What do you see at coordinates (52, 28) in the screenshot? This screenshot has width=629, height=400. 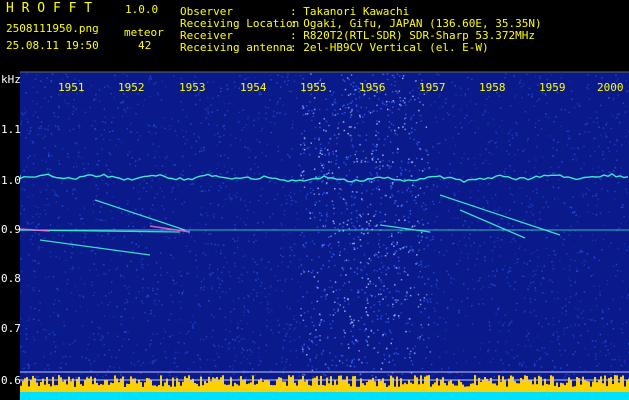 I see `file-name: 2508111950.png` at bounding box center [52, 28].